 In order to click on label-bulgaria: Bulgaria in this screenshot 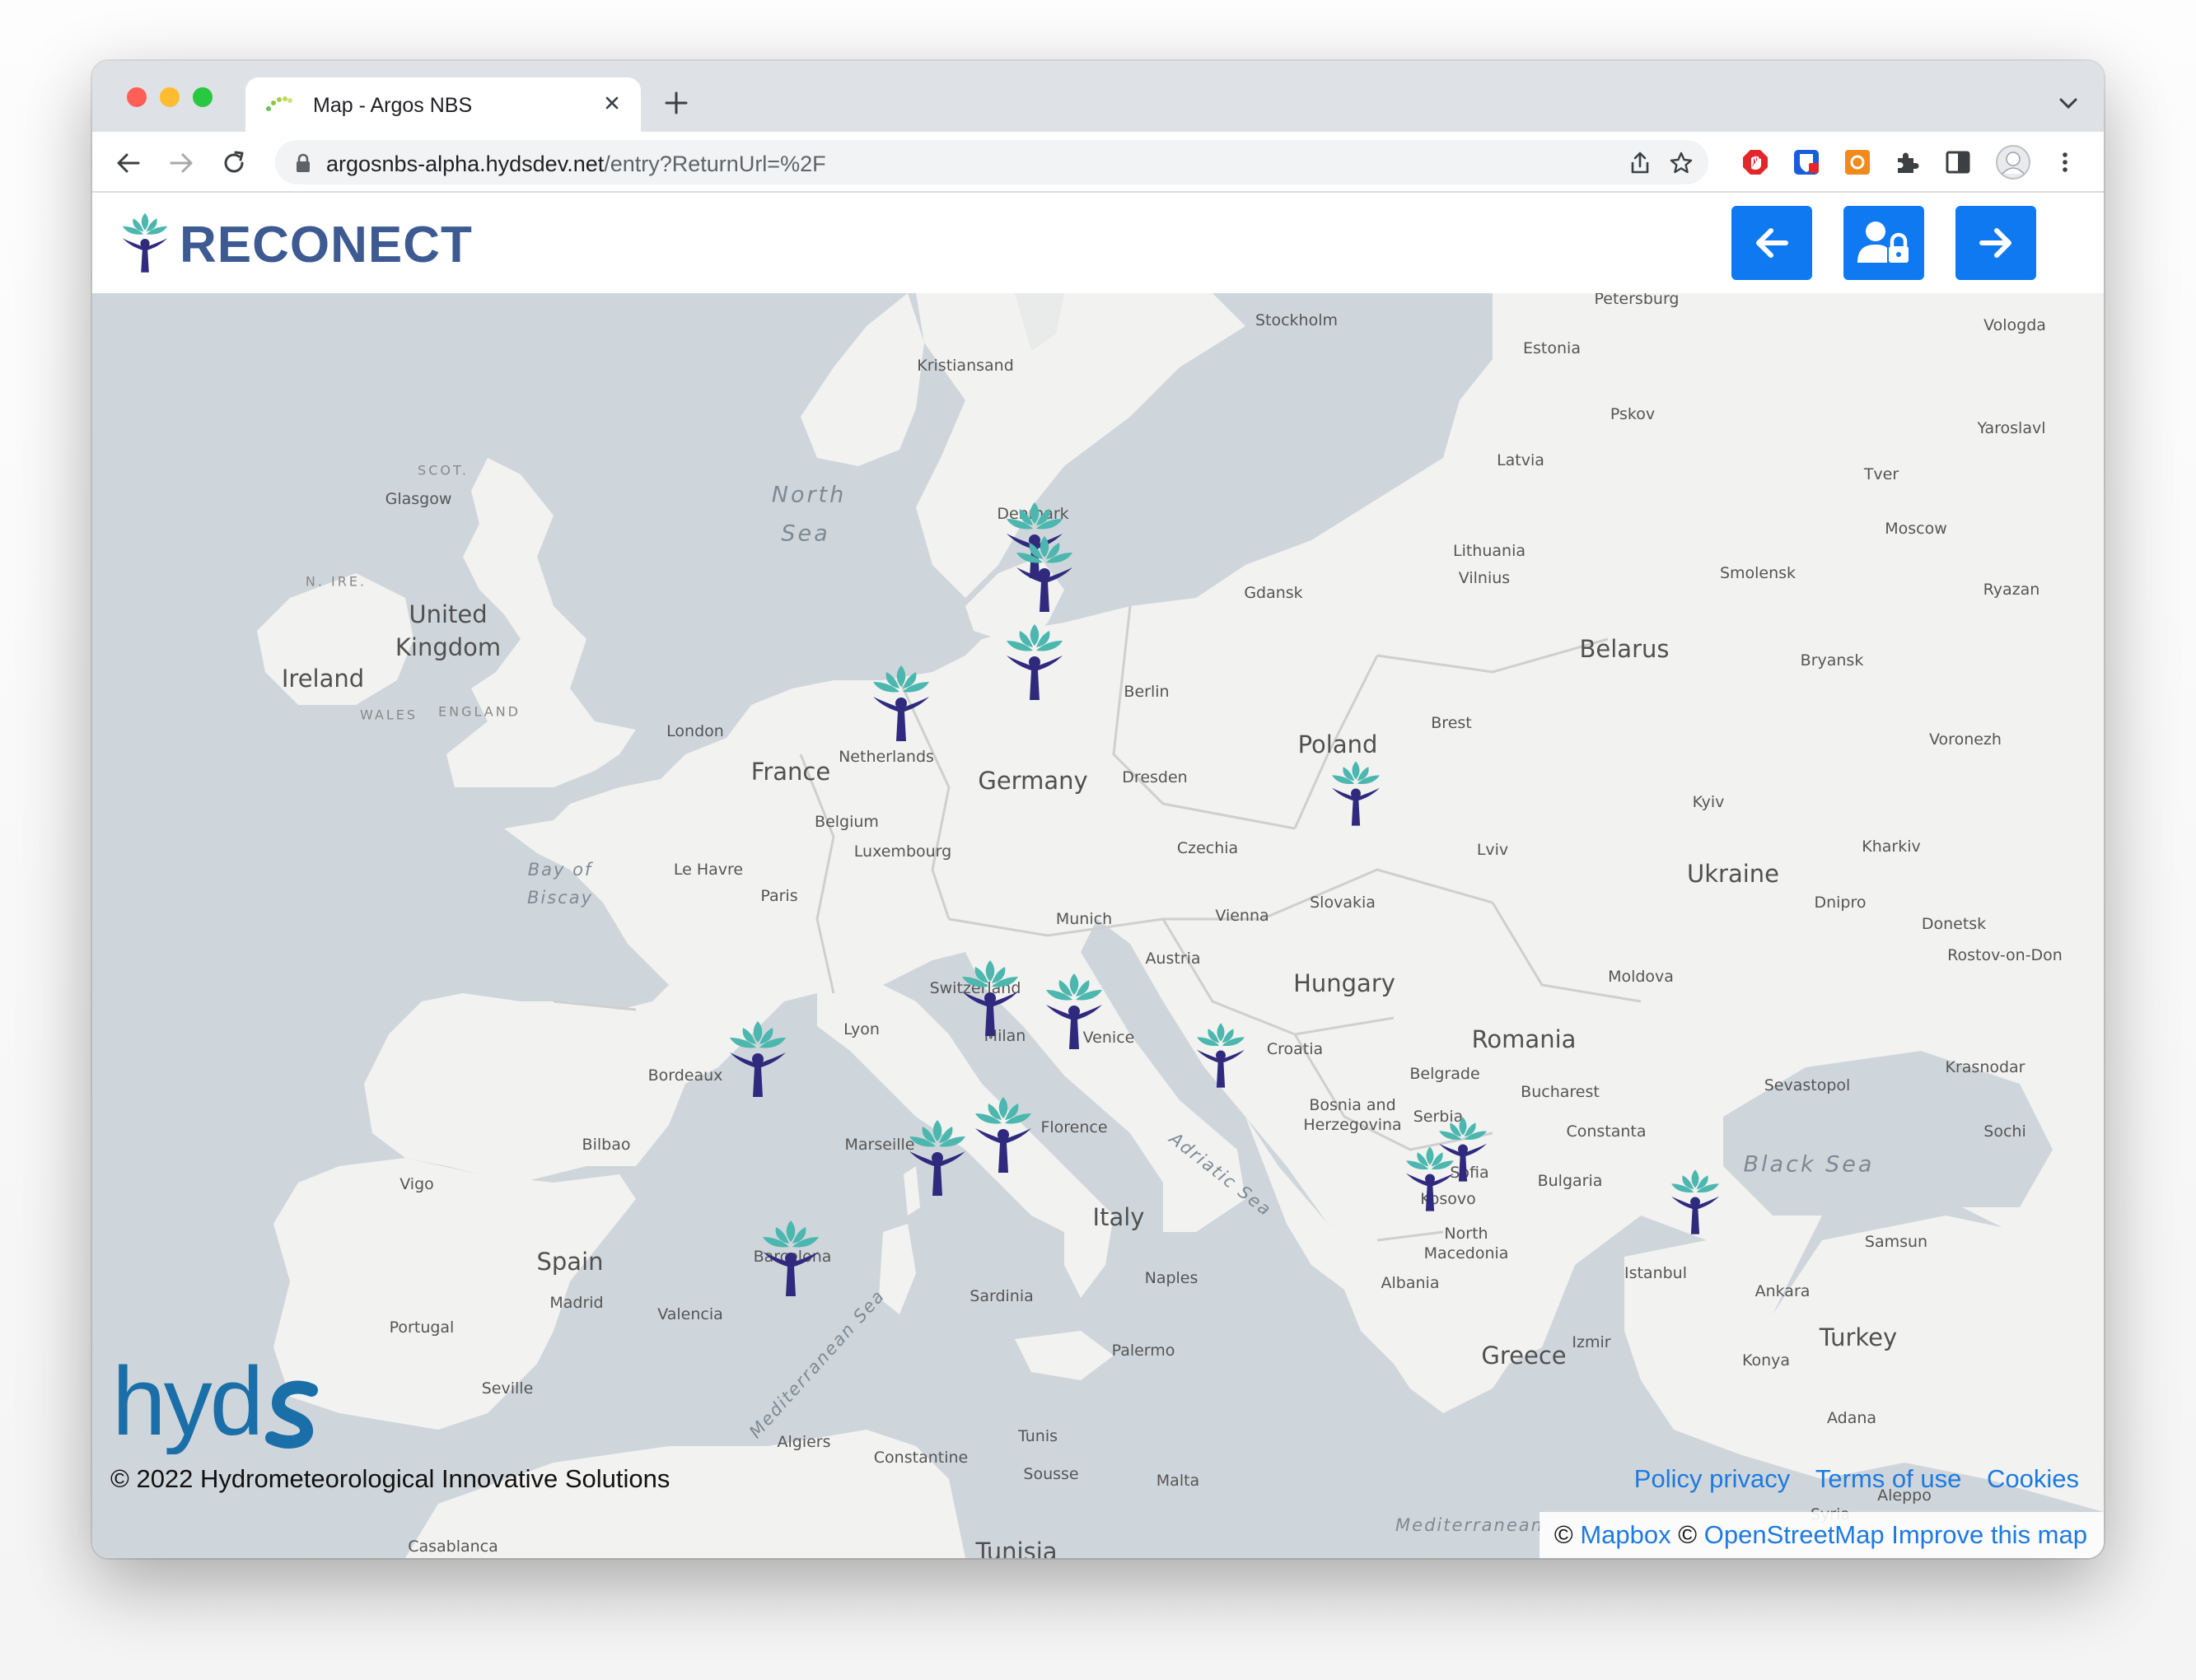, I will do `click(1570, 1181)`.